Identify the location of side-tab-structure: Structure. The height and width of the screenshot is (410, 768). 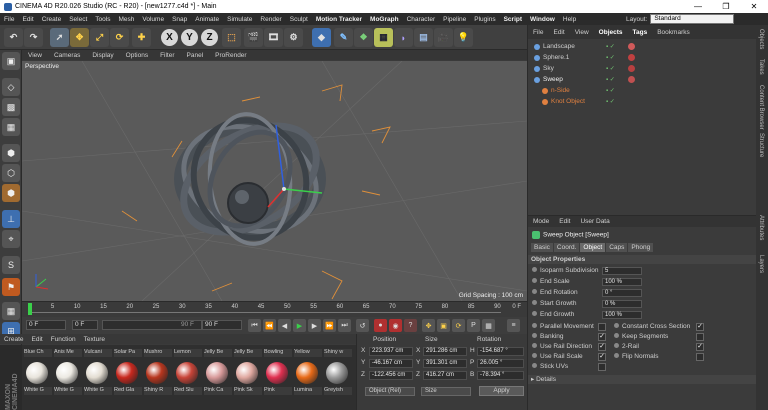
(761, 145).